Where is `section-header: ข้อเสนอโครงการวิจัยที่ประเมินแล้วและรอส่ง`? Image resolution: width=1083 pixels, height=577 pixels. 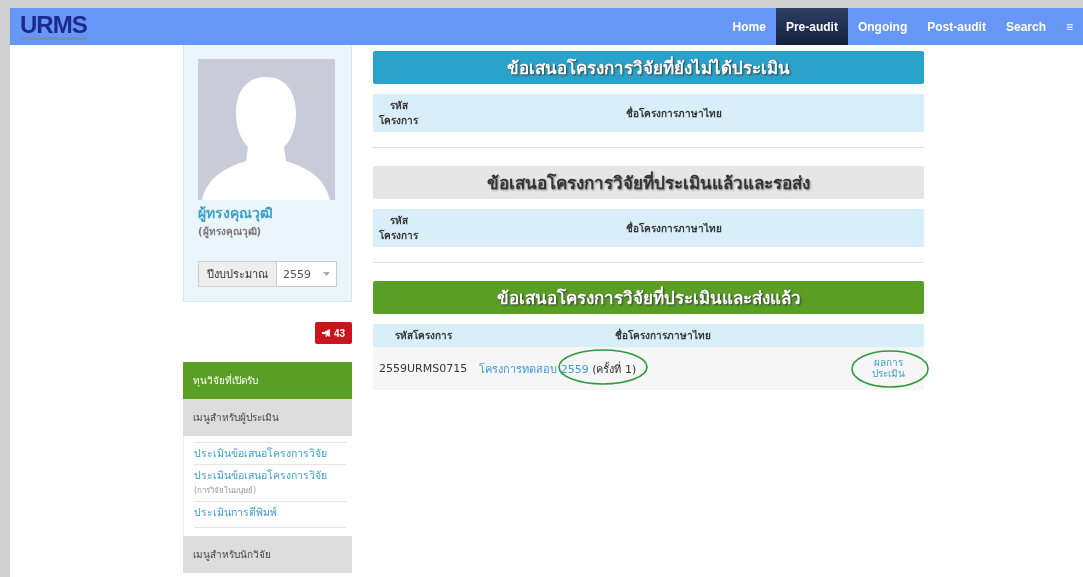 section-header: ข้อเสนอโครงการวิจัยที่ประเมินแล้วและรอส่ง is located at coordinates (648, 182).